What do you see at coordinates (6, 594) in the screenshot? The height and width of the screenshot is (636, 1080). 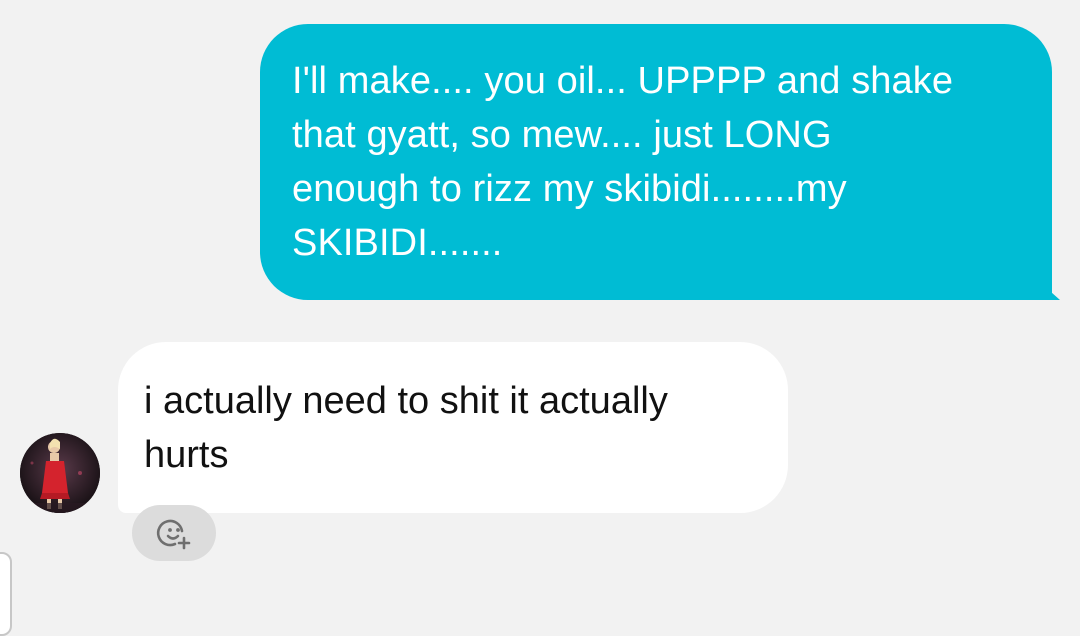 I see `edge-handle` at bounding box center [6, 594].